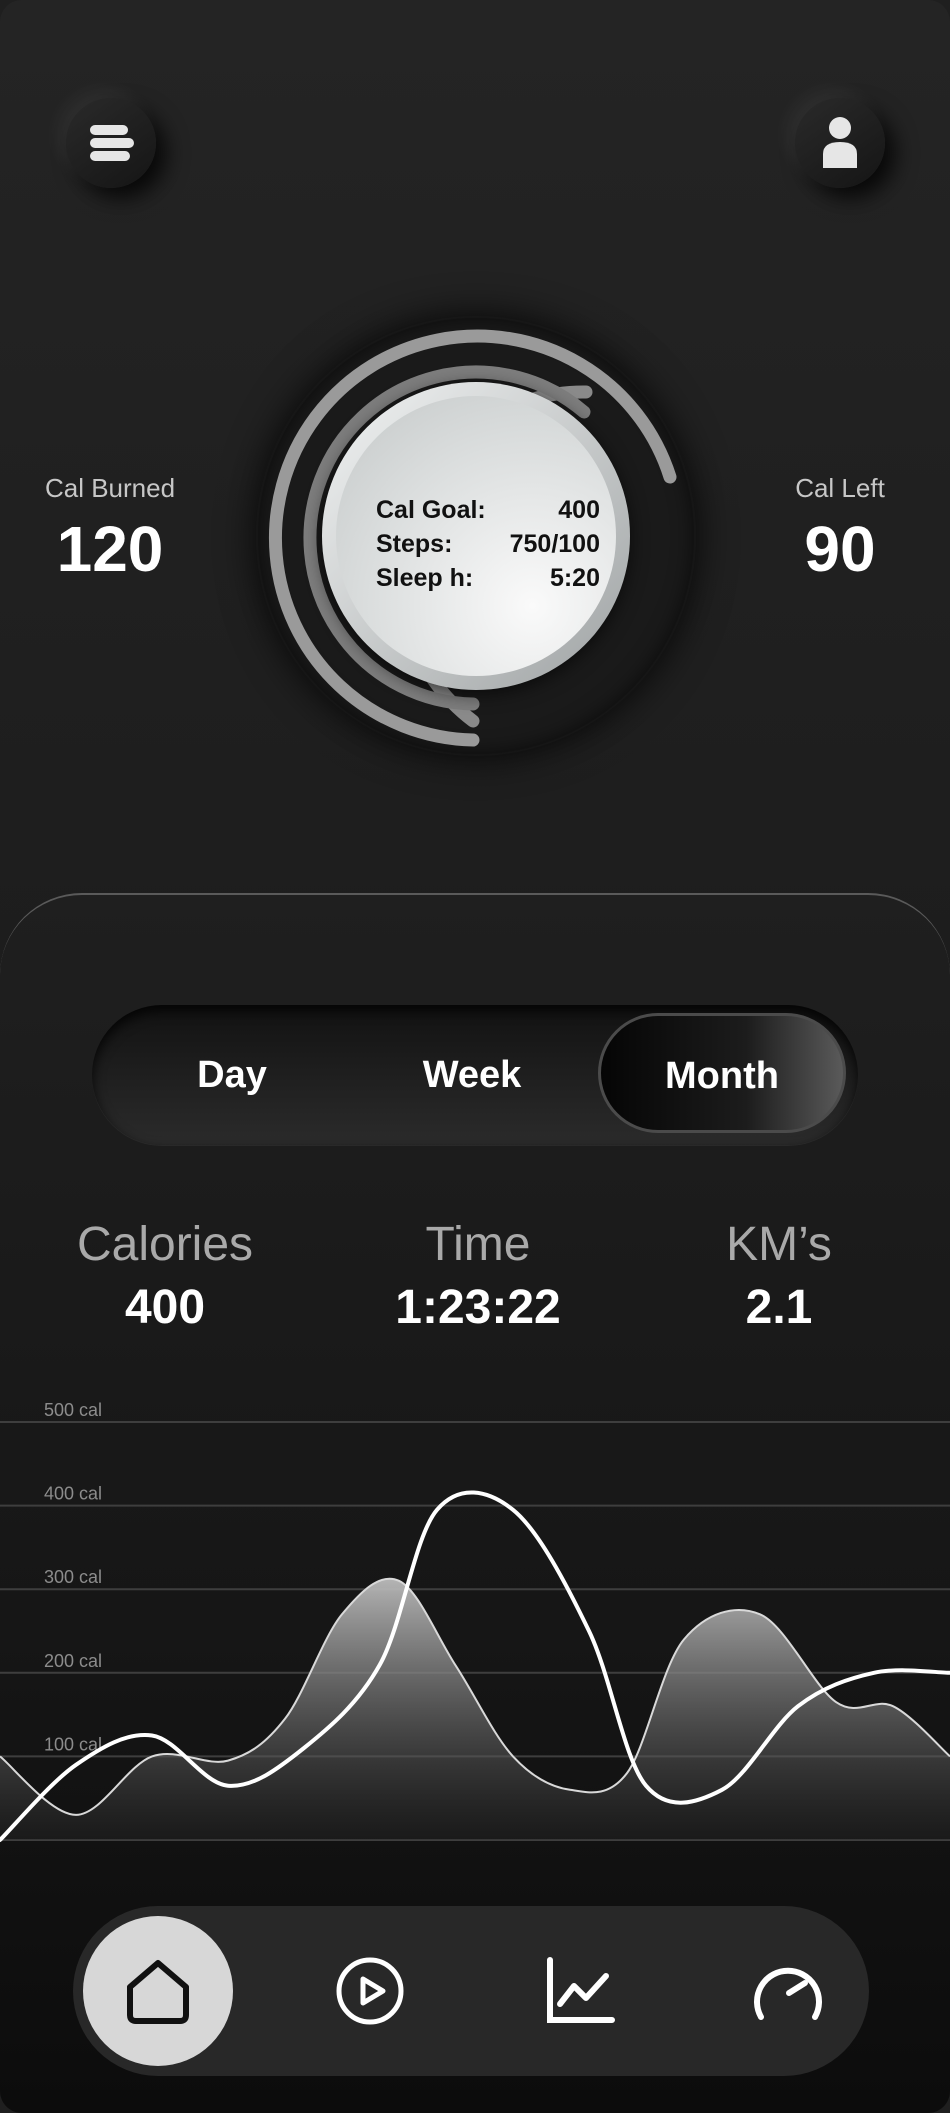 This screenshot has height=2113, width=950. I want to click on nav-home-button, so click(158, 1991).